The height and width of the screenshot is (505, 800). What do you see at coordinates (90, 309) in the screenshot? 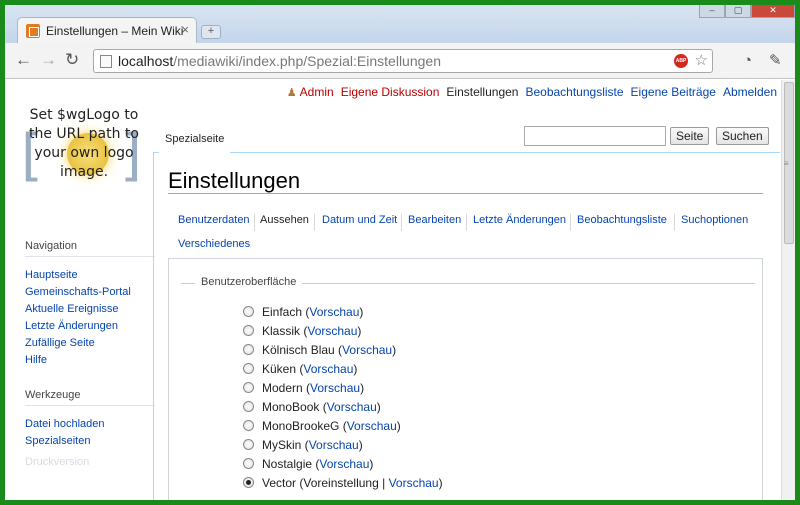
I see `sidebar-item-events: Aktuelle Ereignisse` at bounding box center [90, 309].